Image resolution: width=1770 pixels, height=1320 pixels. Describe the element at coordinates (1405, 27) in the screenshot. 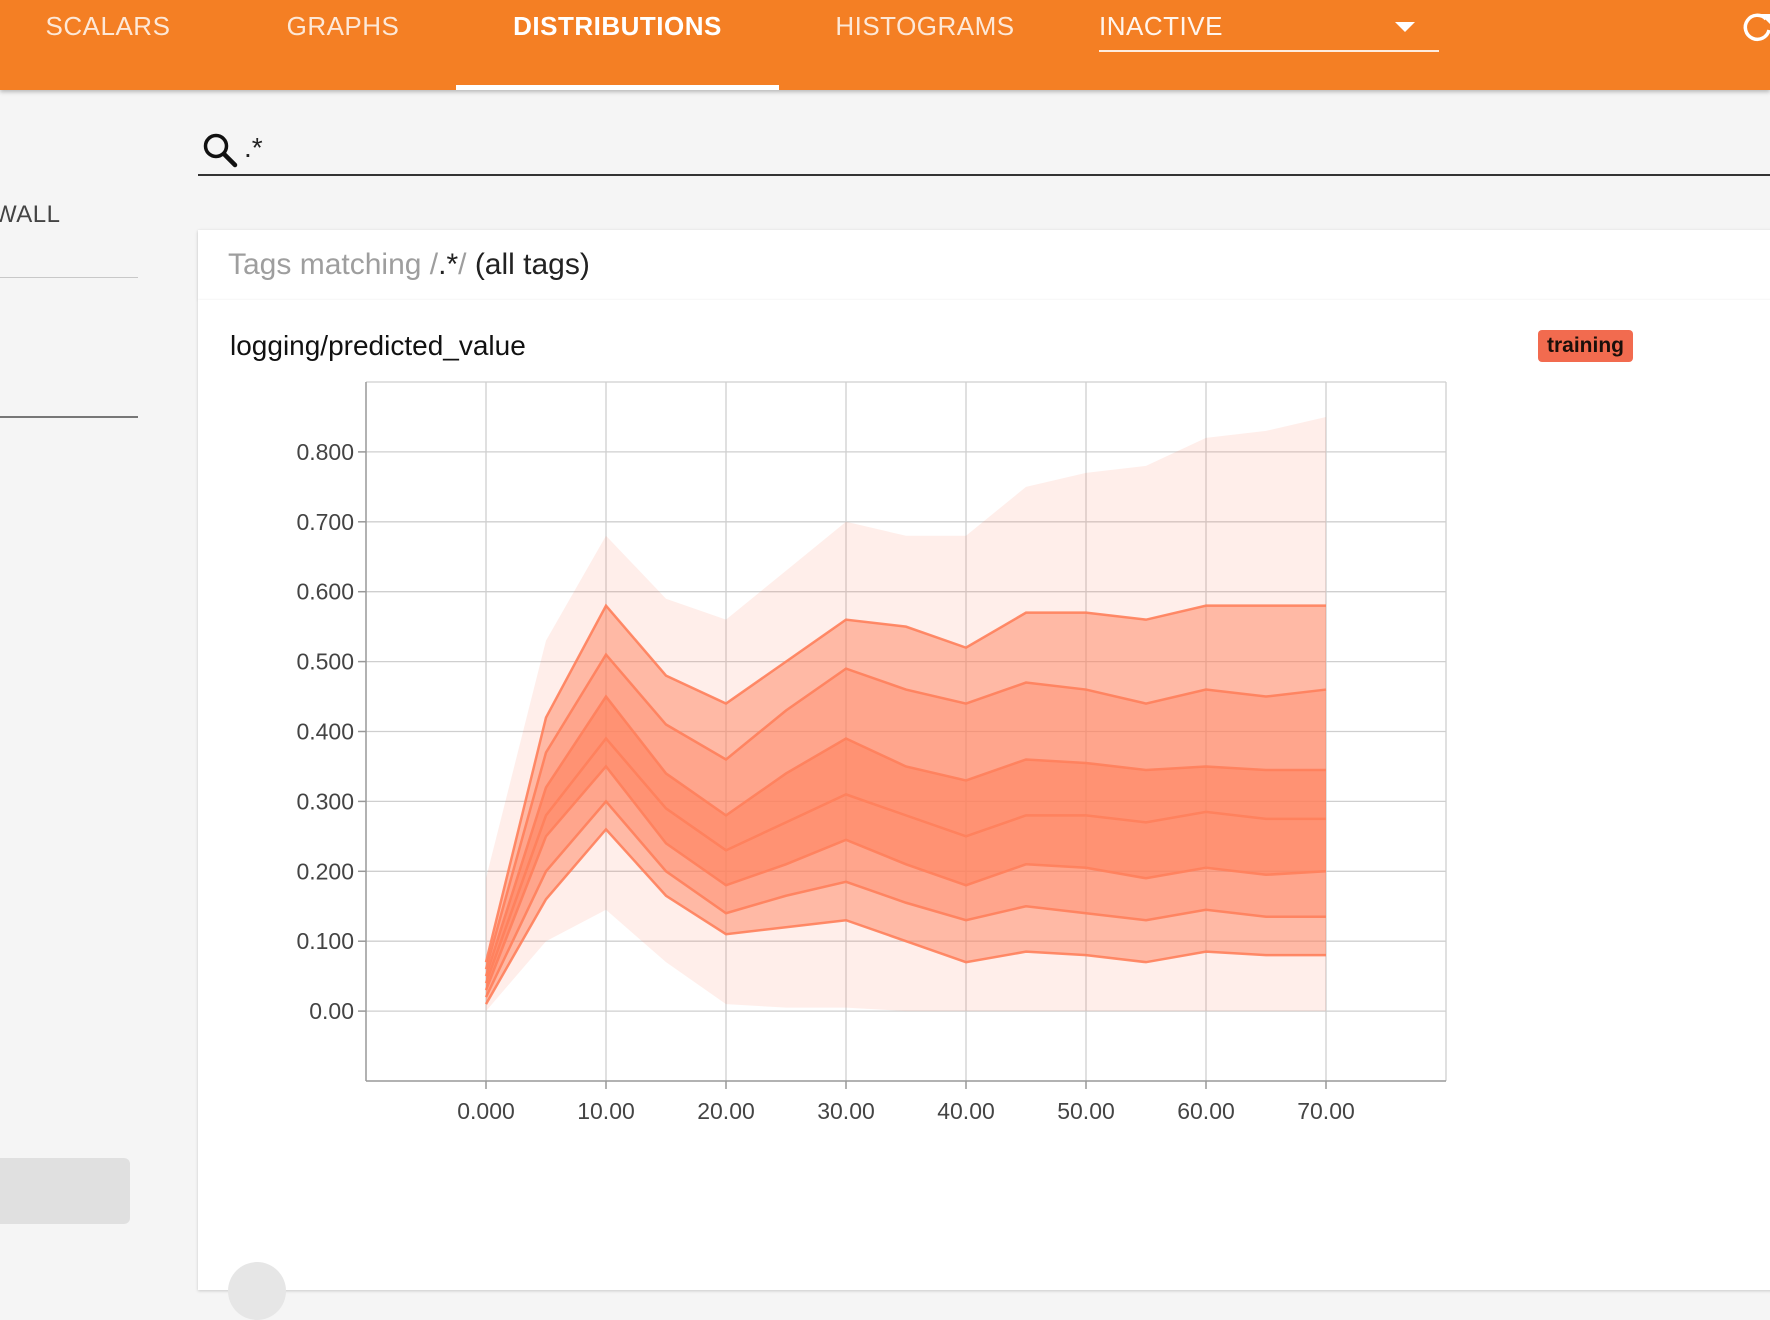

I see `chevron-down-icon` at that location.